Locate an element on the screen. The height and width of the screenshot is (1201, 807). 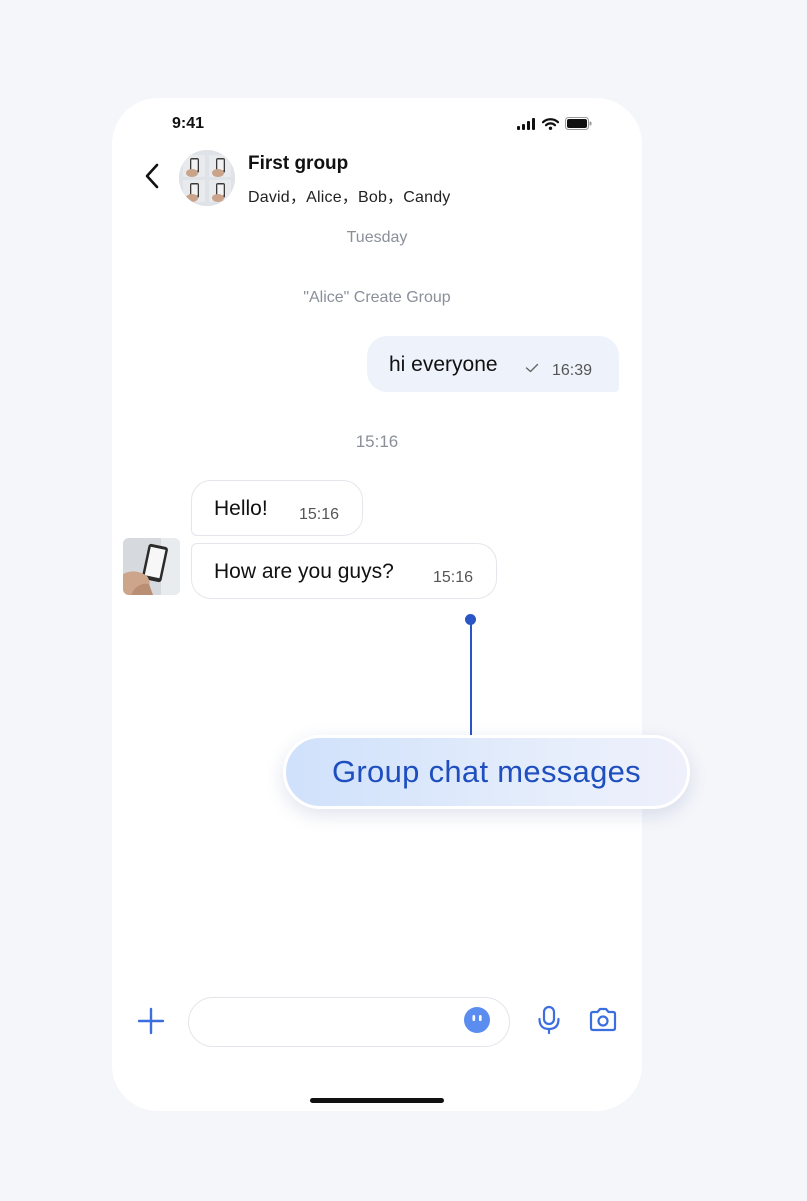
system-message: "Alice" Create Group is located at coordinates (377, 297).